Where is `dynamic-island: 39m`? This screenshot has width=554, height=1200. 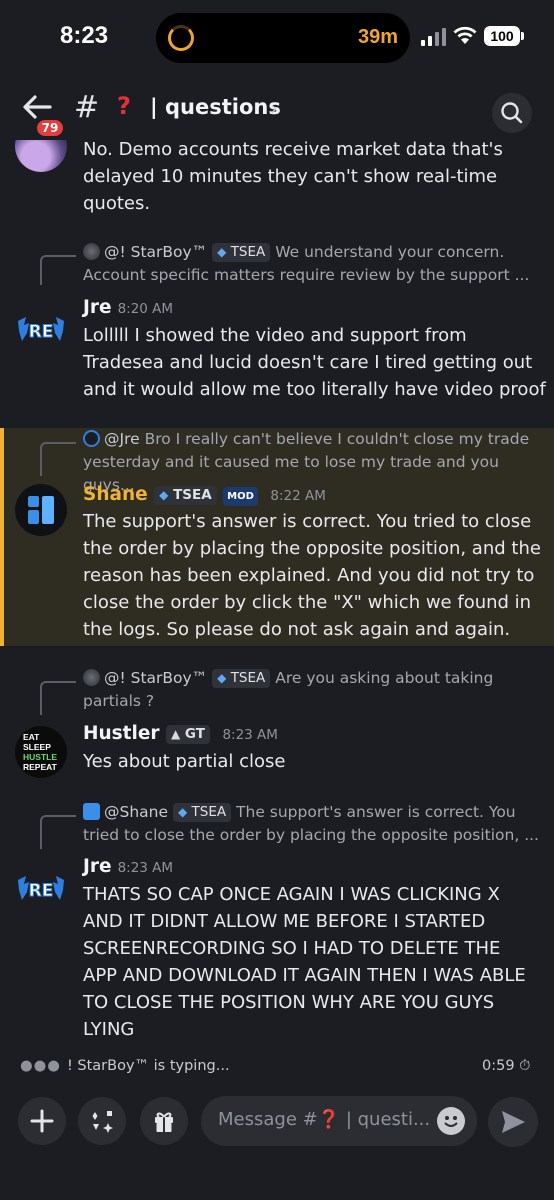
dynamic-island: 39m is located at coordinates (283, 38).